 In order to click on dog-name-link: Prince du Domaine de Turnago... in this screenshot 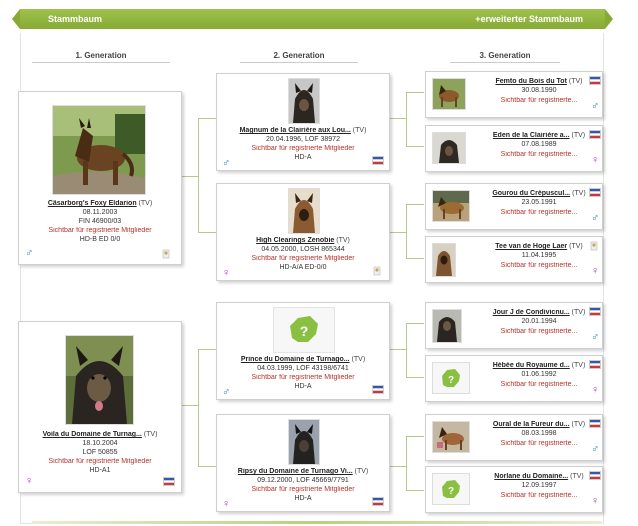, I will do `click(295, 359)`.